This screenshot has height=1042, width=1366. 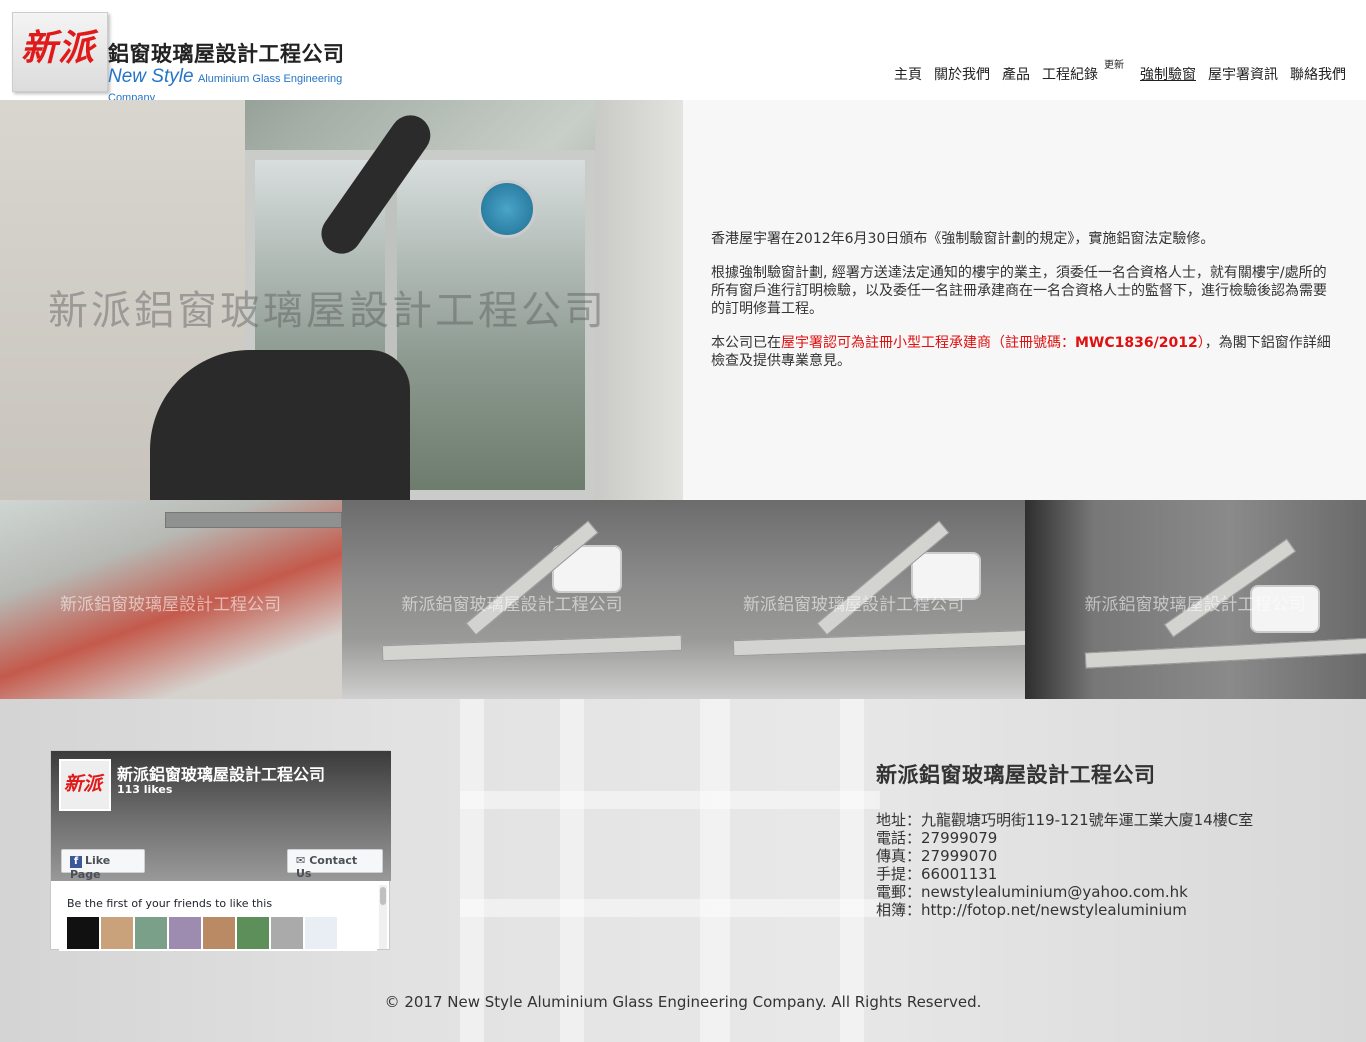 What do you see at coordinates (226, 54) in the screenshot?
I see `logo-name-chinese: 鋁窗玻璃屋設計工程公司` at bounding box center [226, 54].